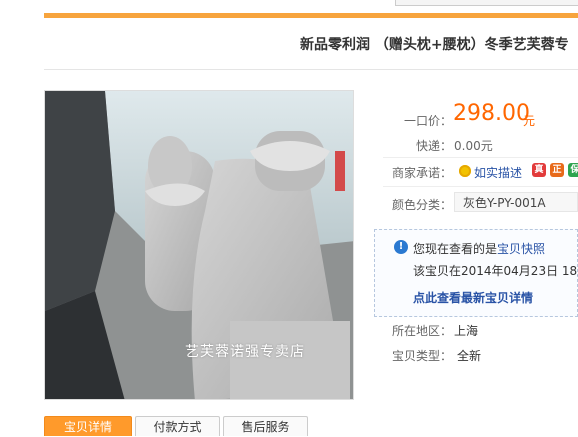  I want to click on product-title: 新品零利润 （赠头枕+腰枕）冬季艺芙蓉专, so click(434, 45).